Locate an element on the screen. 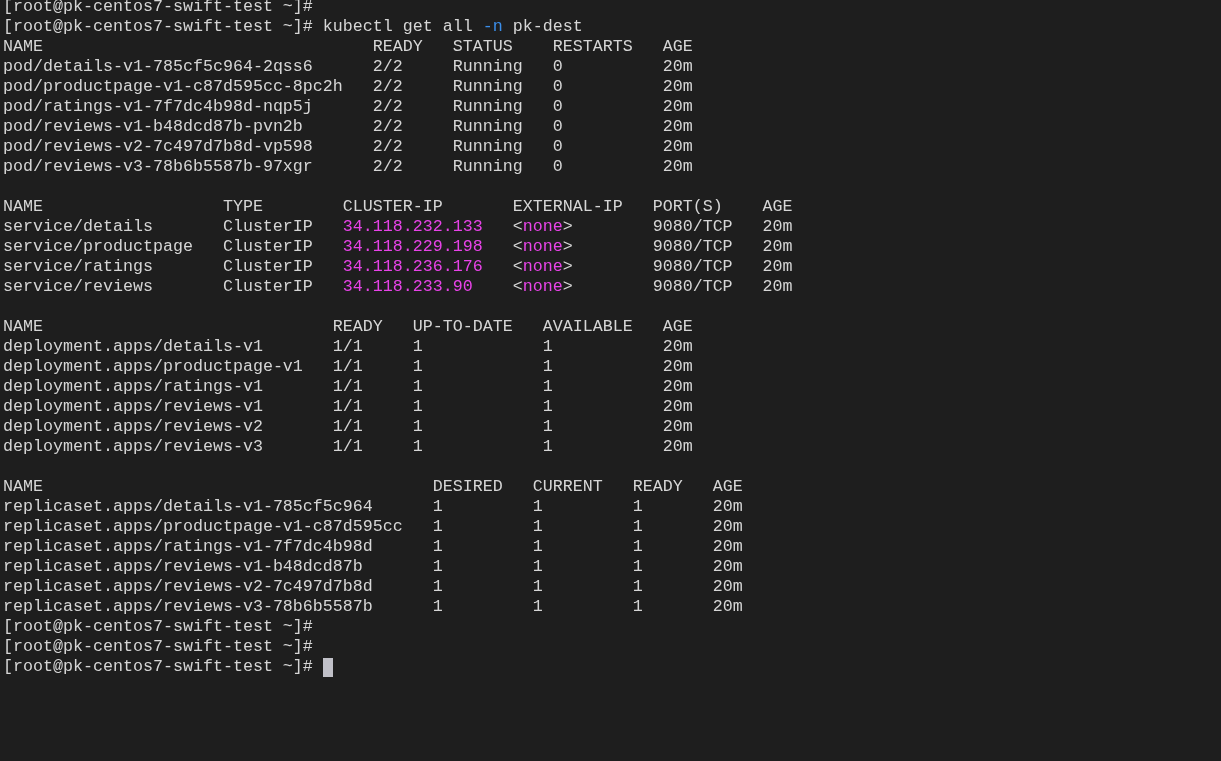 This screenshot has height=761, width=1221. column-header: PORT(S) is located at coordinates (687, 206).